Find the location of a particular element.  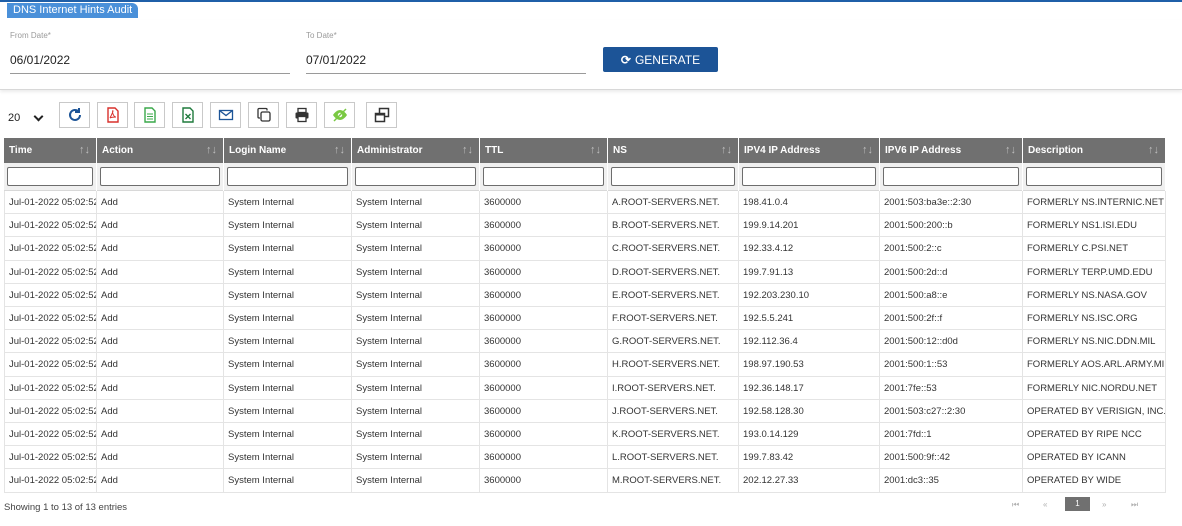

column-header-ns: NS ↑↓ is located at coordinates (673, 150).